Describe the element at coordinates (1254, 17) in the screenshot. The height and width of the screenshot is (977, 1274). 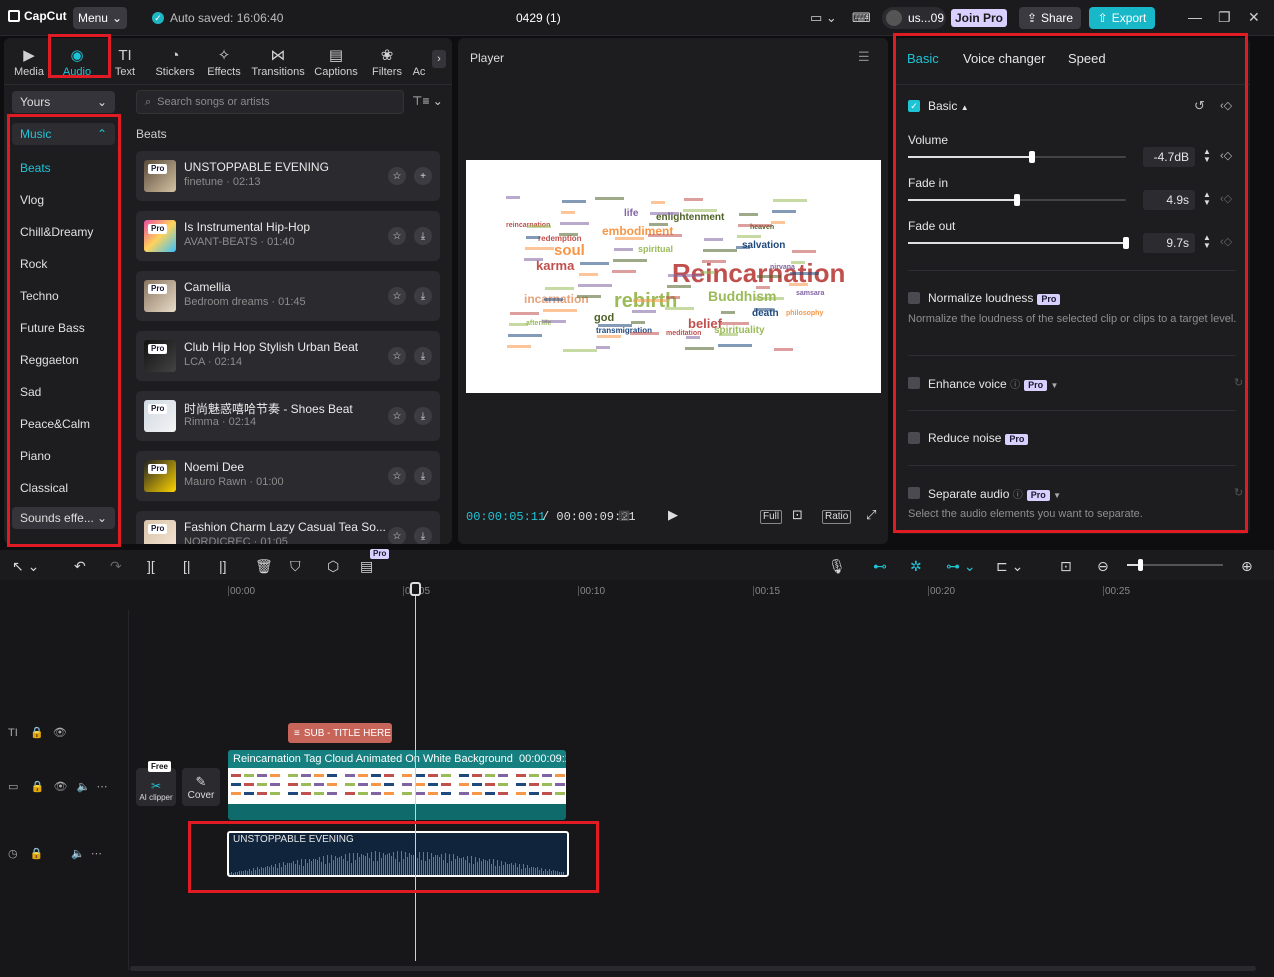
I see `close-icon: ✕` at that location.